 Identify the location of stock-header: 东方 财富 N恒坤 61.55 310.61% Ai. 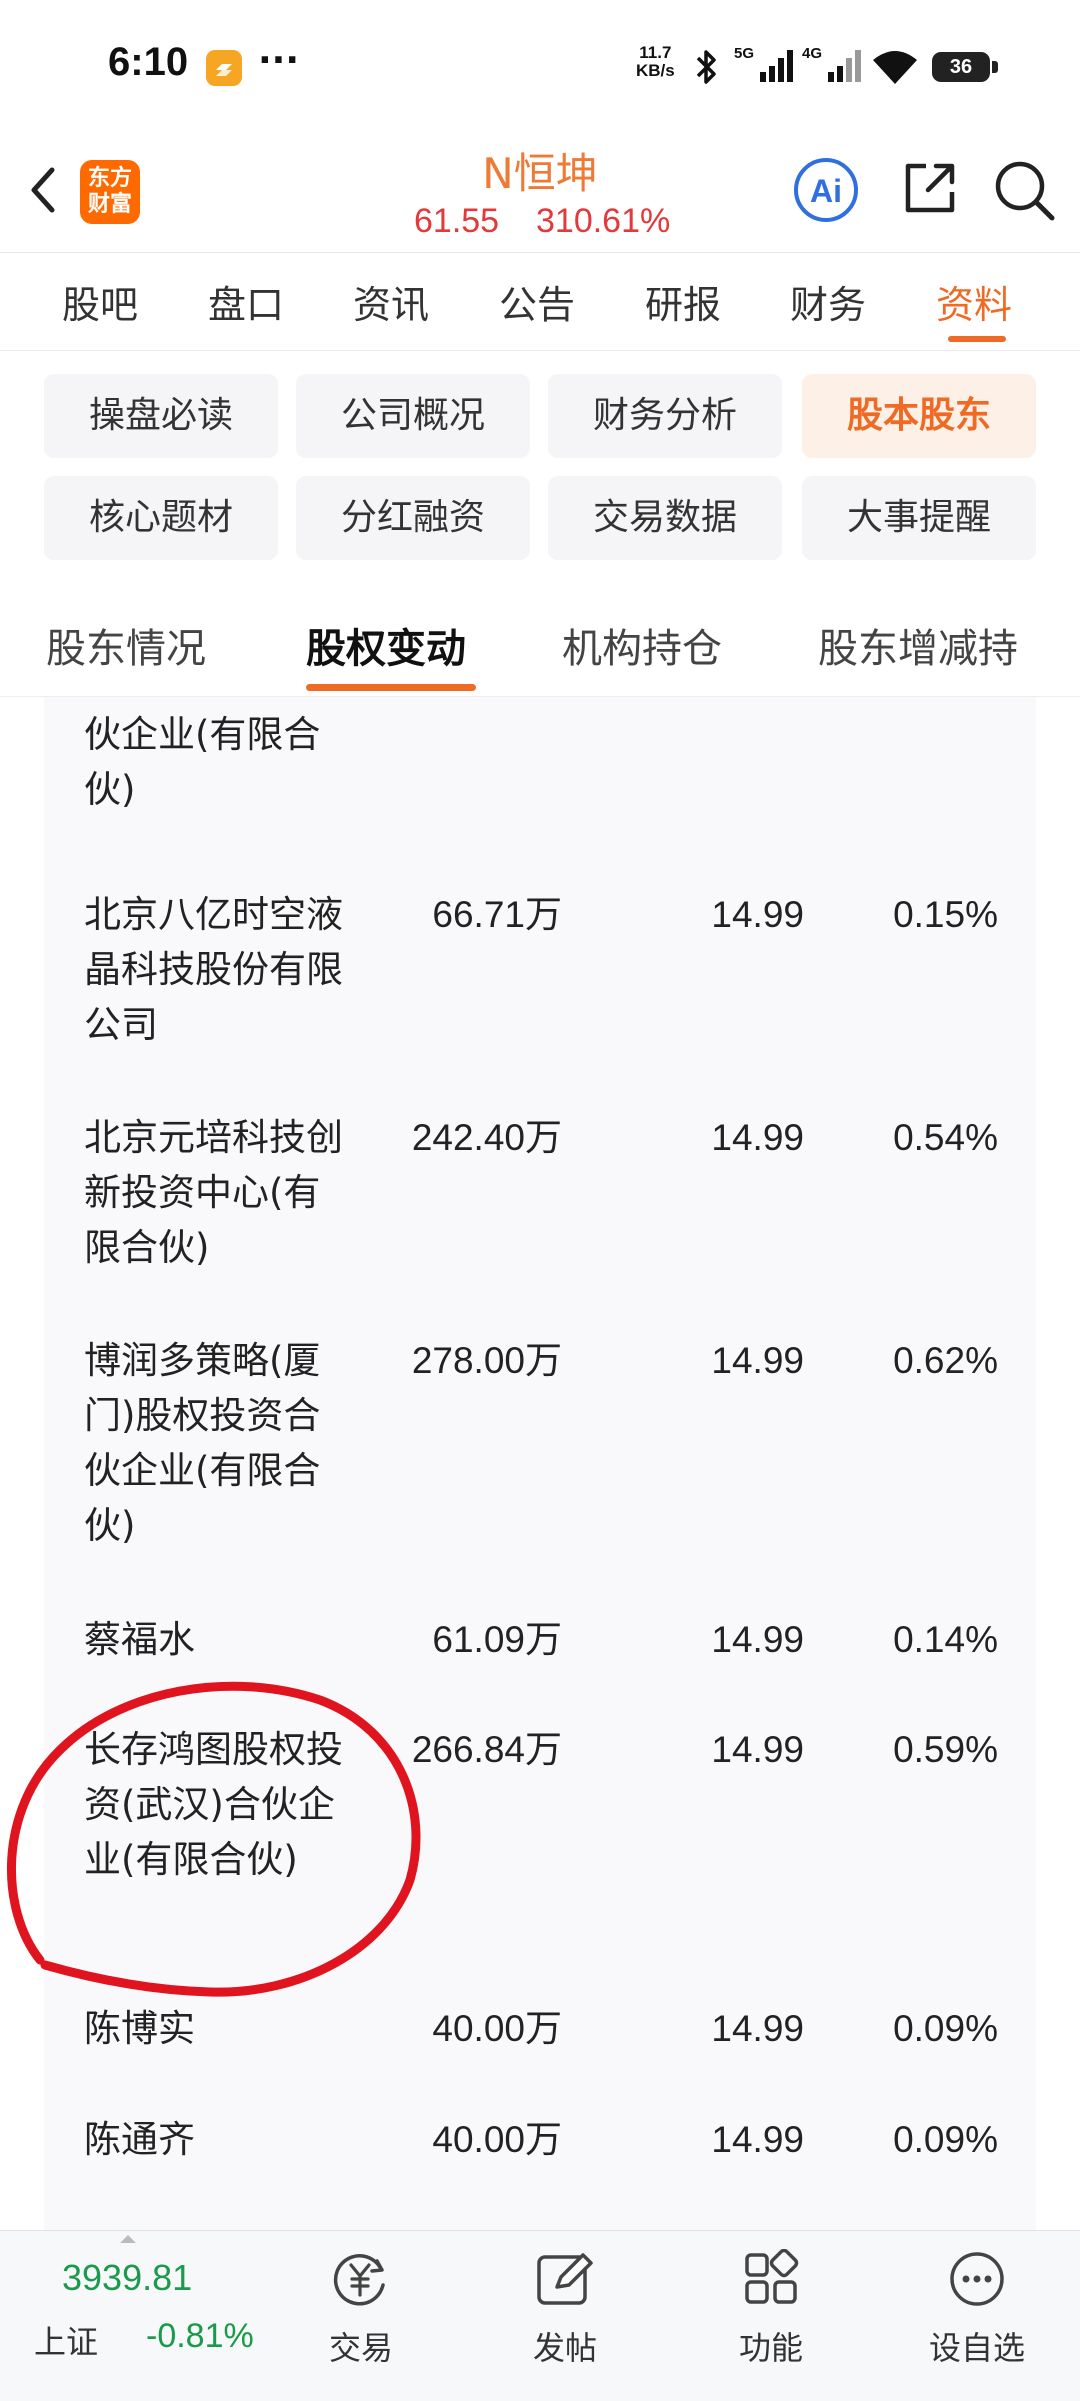
(540, 191).